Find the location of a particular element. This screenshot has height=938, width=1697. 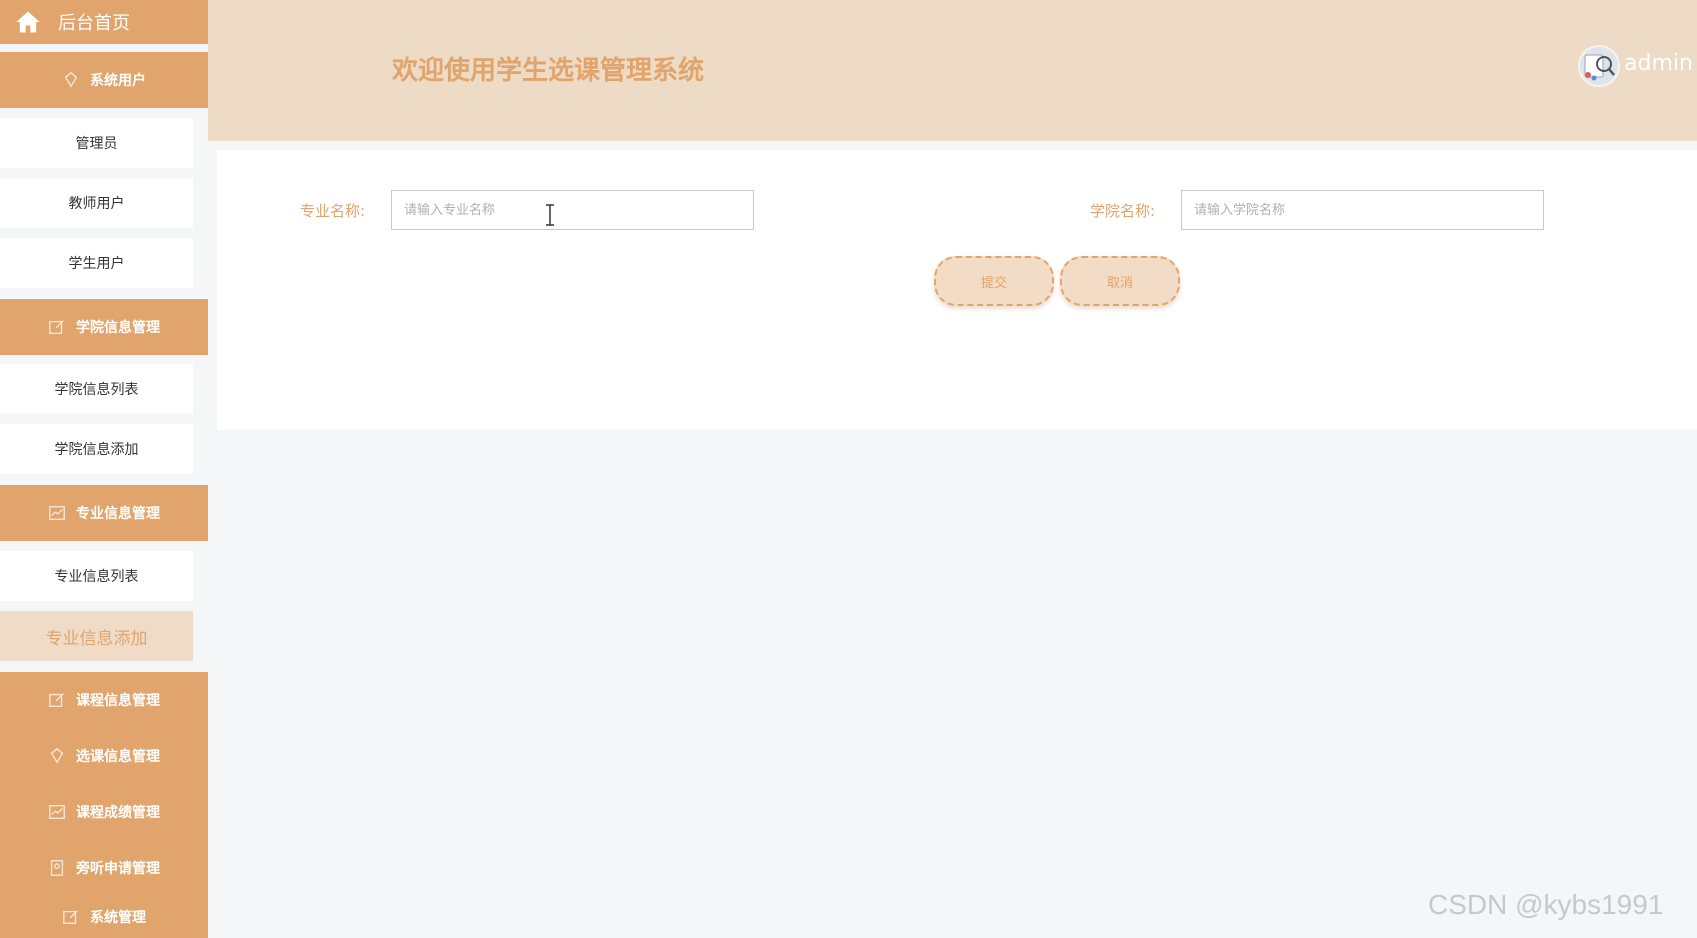

avatar is located at coordinates (1599, 66).